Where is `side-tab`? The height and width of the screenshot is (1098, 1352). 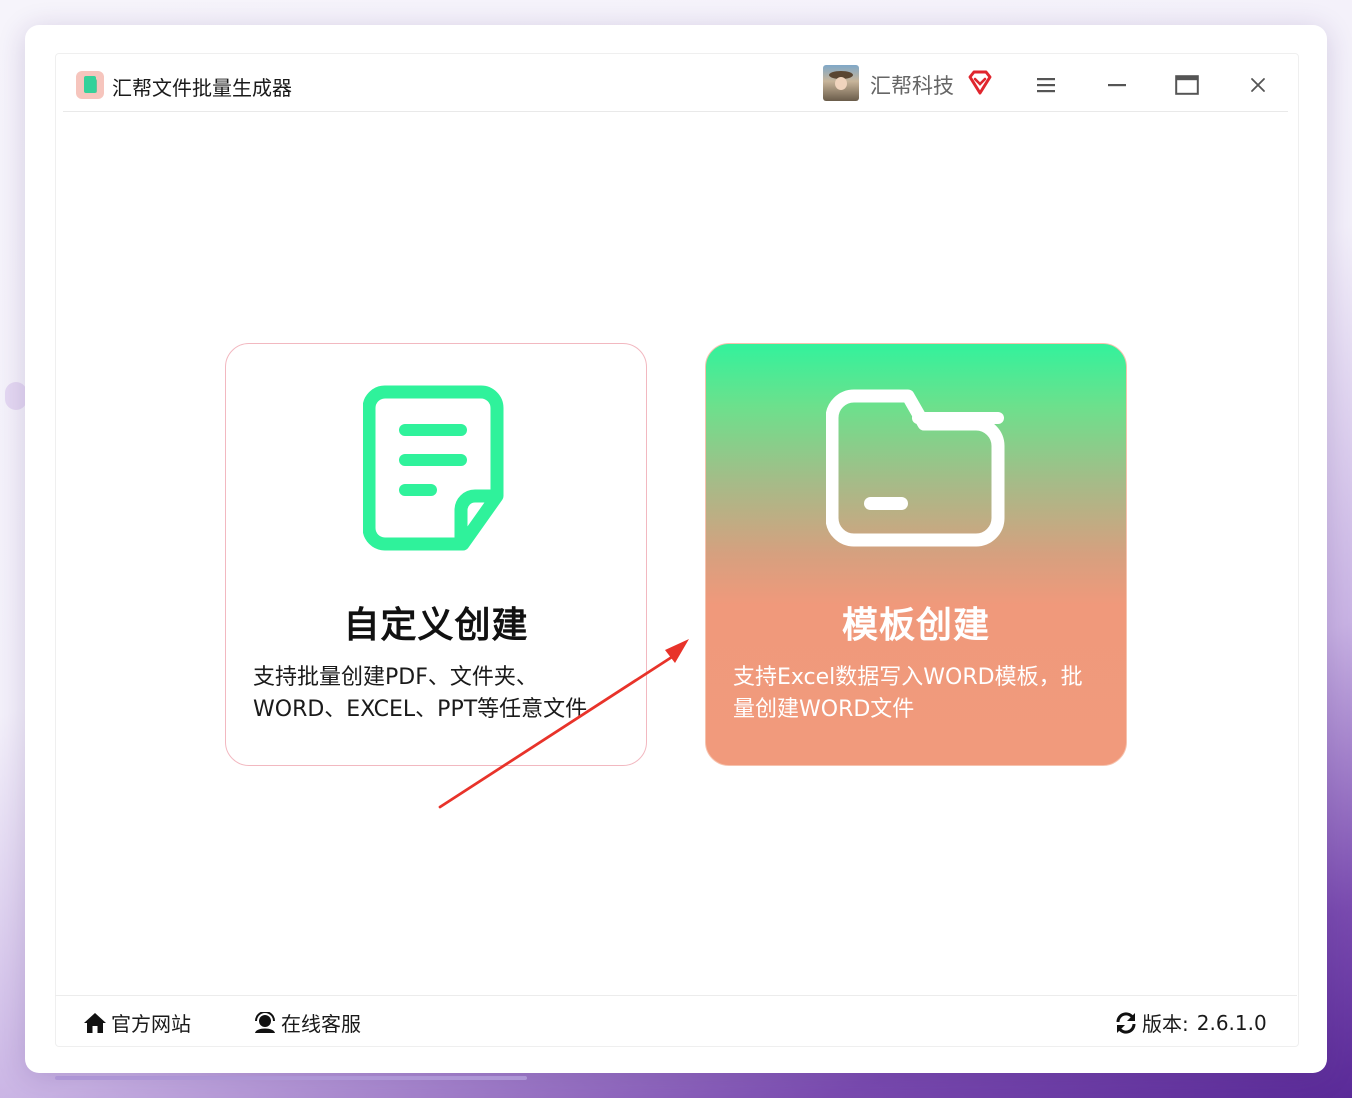 side-tab is located at coordinates (16, 396).